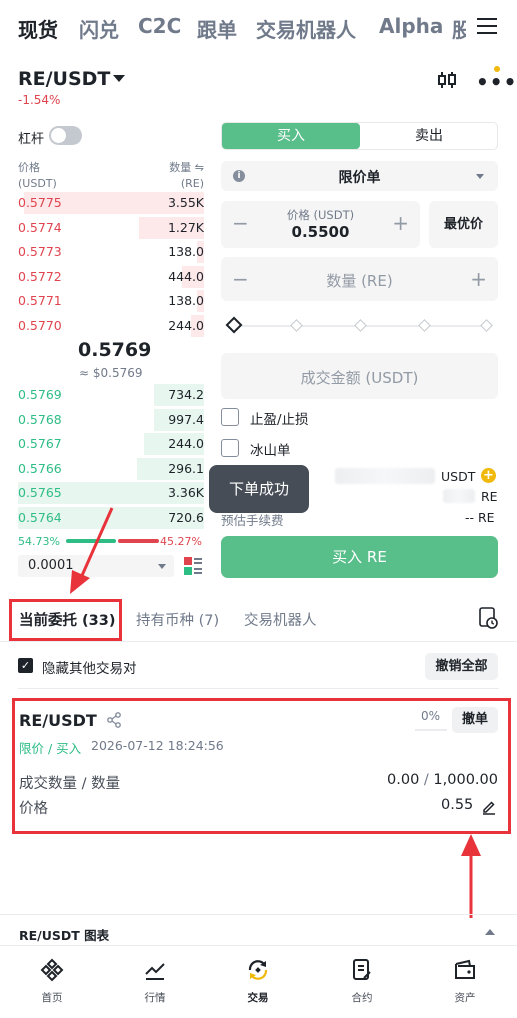 This screenshot has height=1018, width=517. What do you see at coordinates (258, 981) in the screenshot?
I see `nav-trade: 交易` at bounding box center [258, 981].